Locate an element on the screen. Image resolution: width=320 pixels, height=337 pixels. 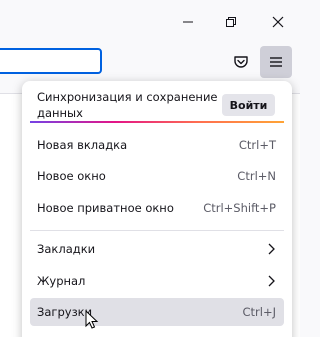
menu-item-bookmarks: Закладки is located at coordinates (157, 249).